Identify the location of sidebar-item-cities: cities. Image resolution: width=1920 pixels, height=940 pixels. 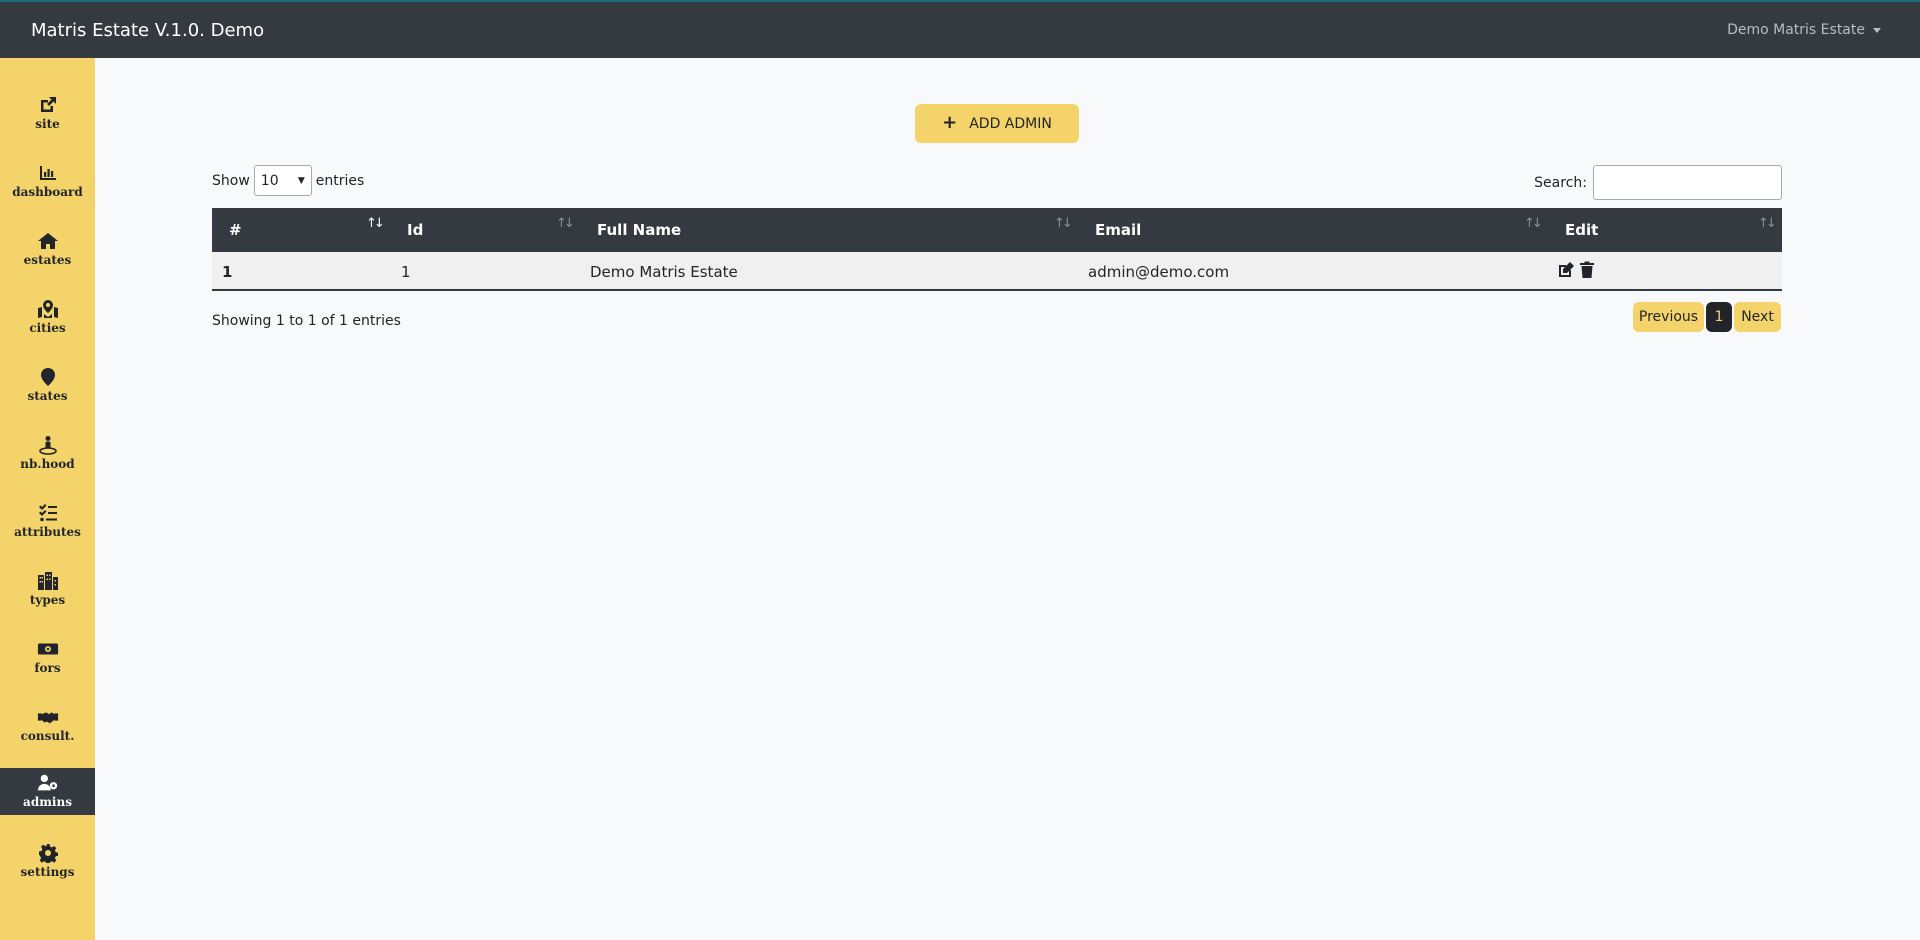
(47, 316).